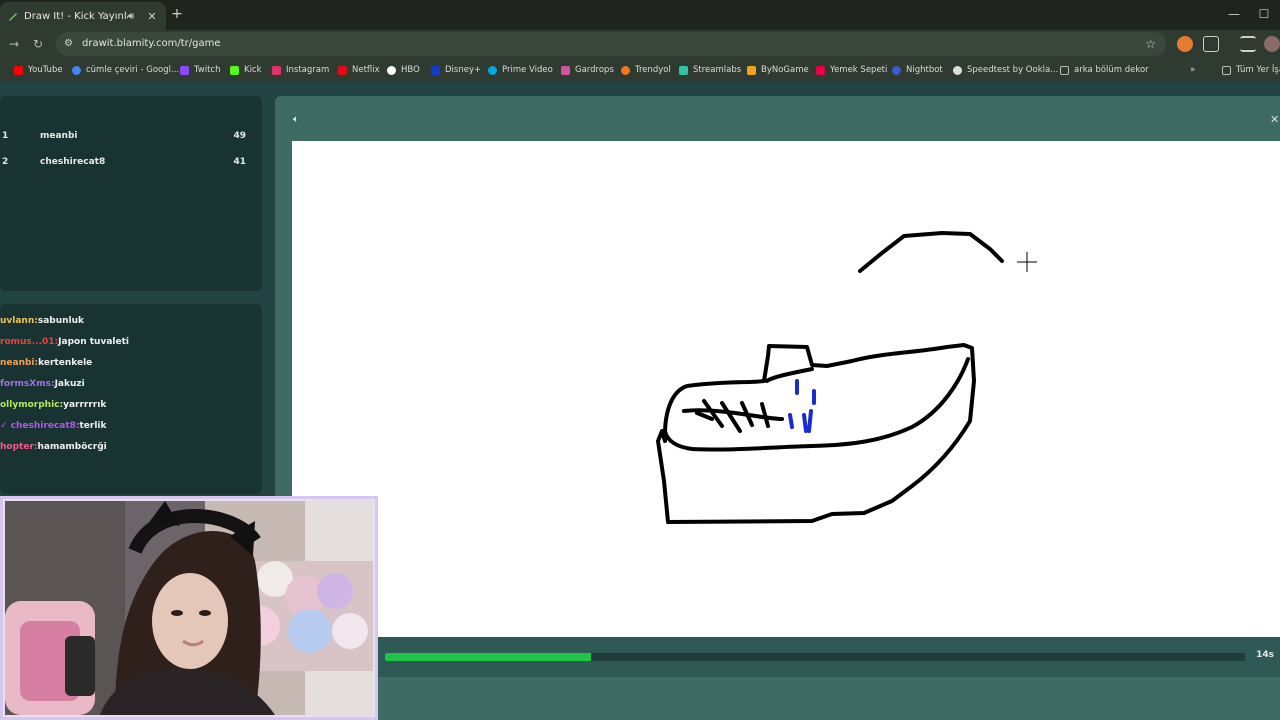 The image size is (1280, 720). Describe the element at coordinates (125, 163) in the screenshot. I see `leaderboard-row: 2 cheshirecat8 41` at that location.